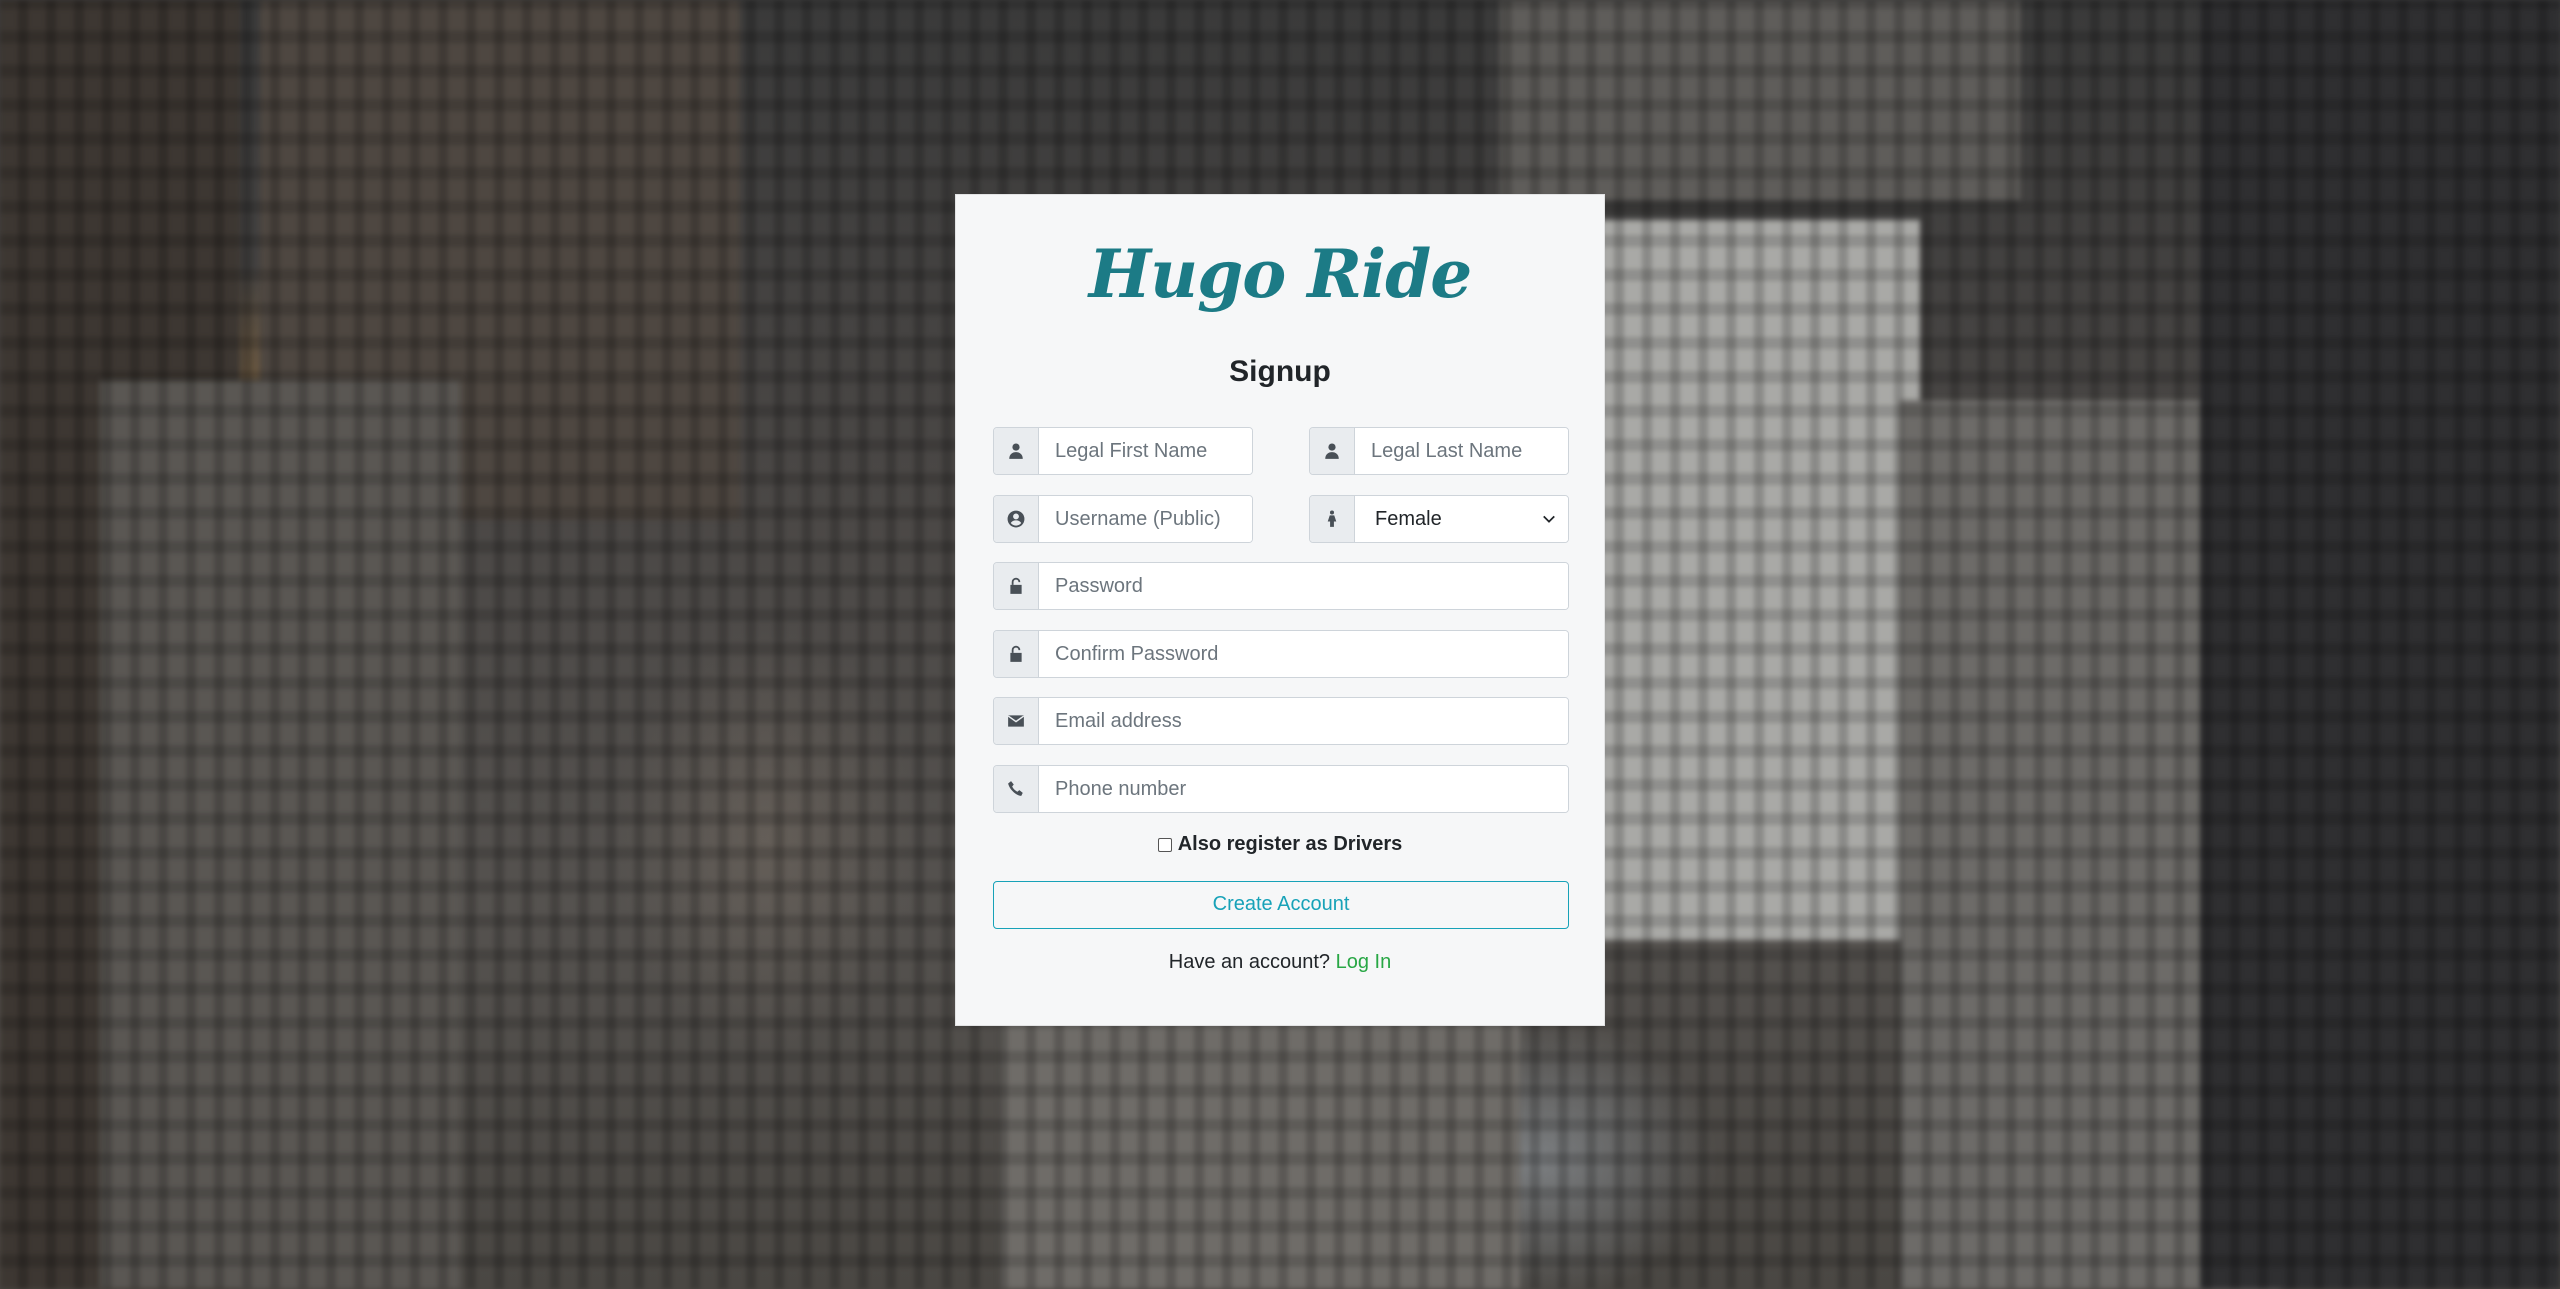 The width and height of the screenshot is (2560, 1289). I want to click on username-group, so click(1123, 519).